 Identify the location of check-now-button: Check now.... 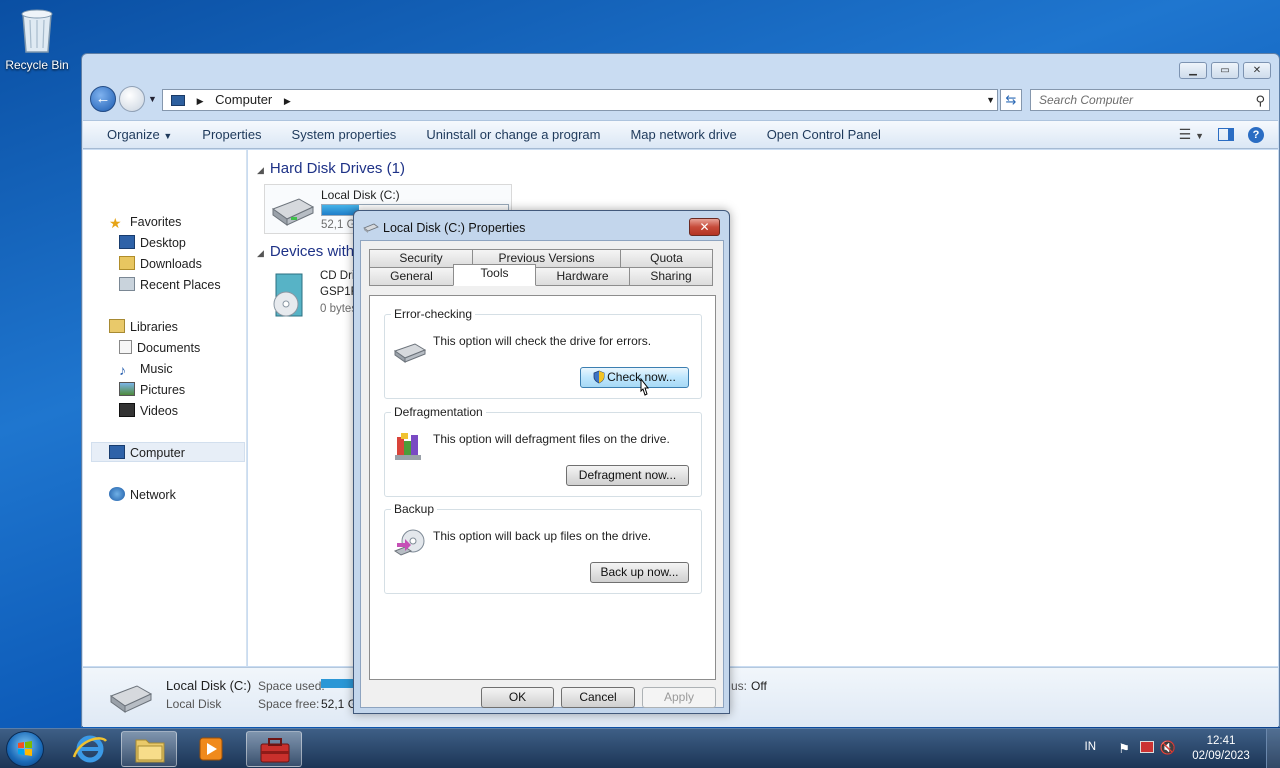
(634, 377).